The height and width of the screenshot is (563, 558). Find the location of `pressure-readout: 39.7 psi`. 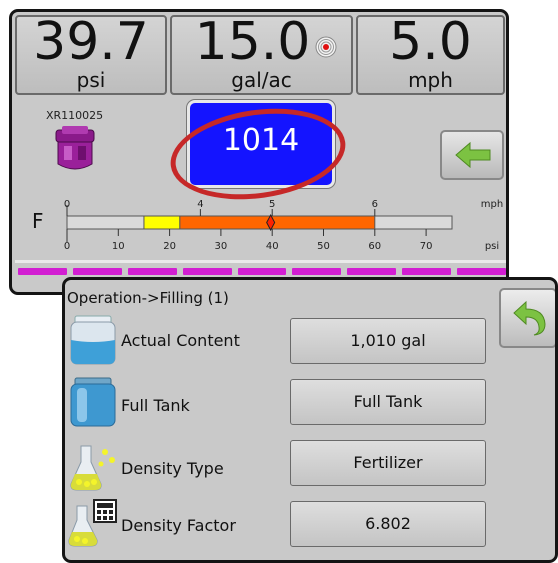

pressure-readout: 39.7 psi is located at coordinates (91, 53).